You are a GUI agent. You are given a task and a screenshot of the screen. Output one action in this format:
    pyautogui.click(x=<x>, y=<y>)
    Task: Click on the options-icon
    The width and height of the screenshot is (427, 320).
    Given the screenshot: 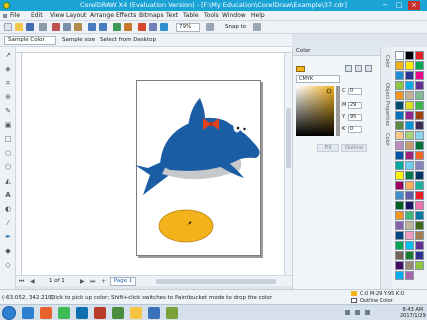 What is the action you would take?
    pyautogui.click(x=257, y=27)
    